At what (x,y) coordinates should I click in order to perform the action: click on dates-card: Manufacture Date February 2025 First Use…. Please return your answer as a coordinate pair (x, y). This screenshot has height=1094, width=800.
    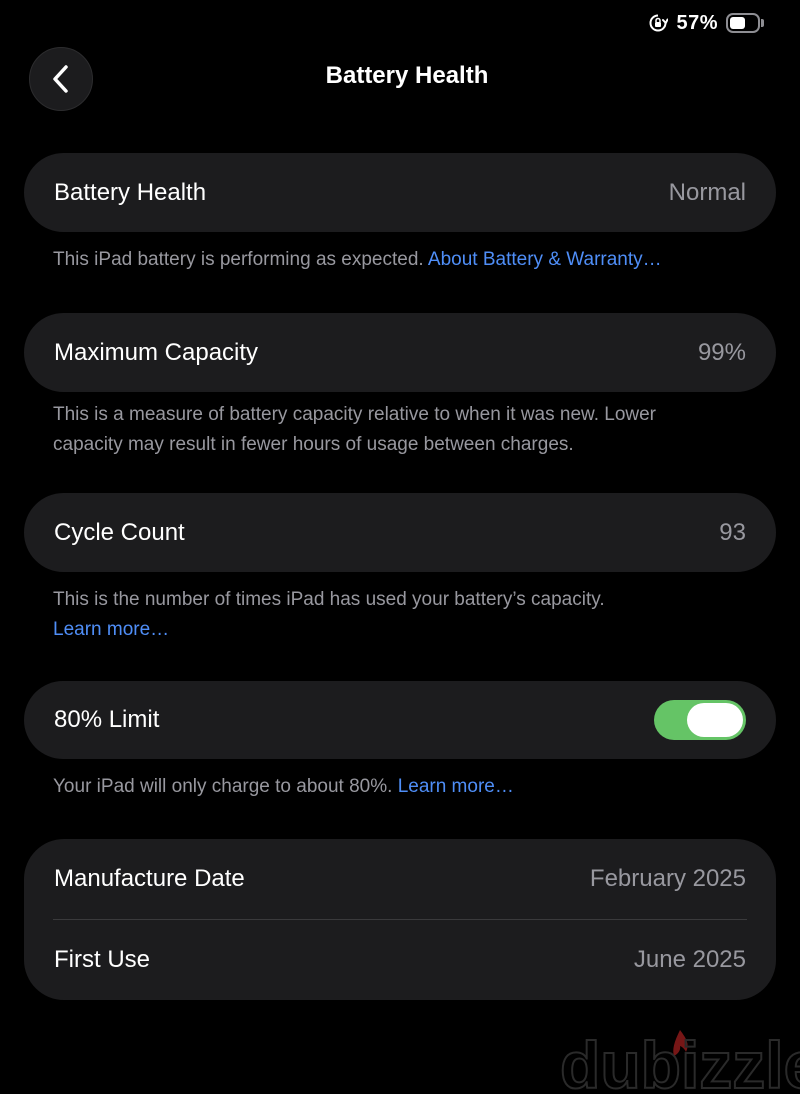
    Looking at the image, I should click on (400, 919).